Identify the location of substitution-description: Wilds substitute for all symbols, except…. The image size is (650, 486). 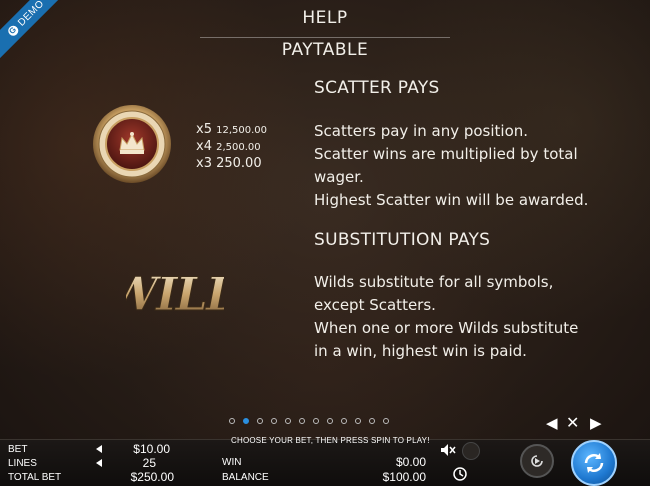
(464, 317).